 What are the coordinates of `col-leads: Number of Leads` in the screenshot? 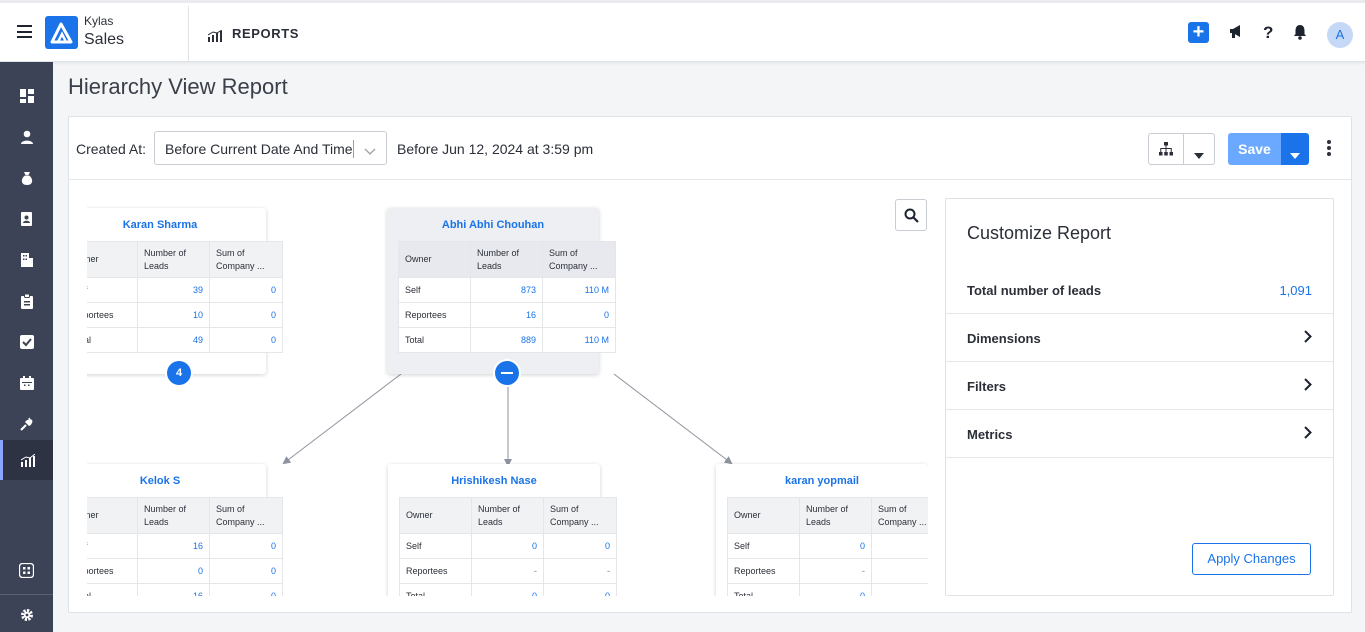 It's located at (835, 515).